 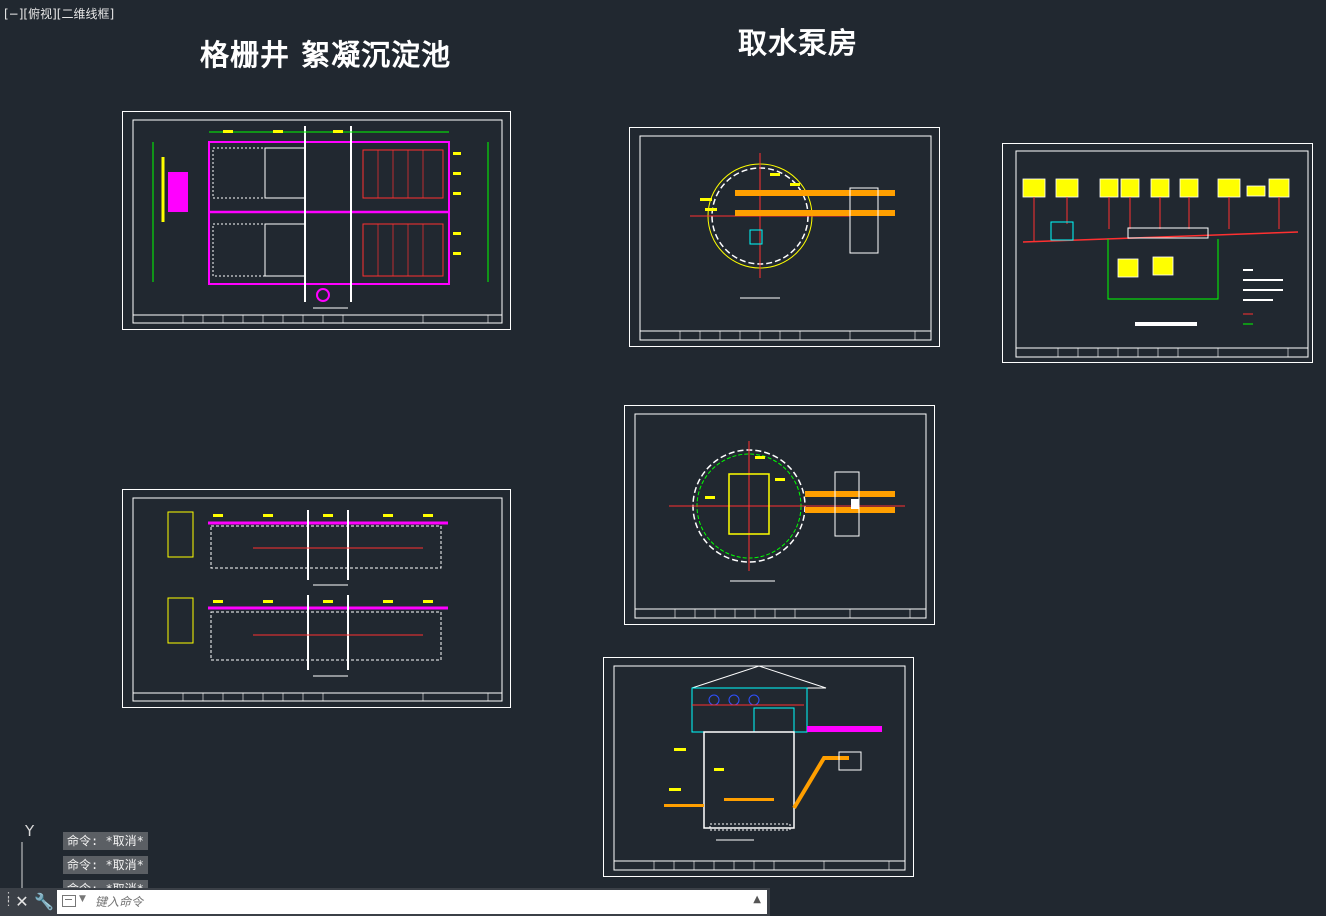 I want to click on command-recent-icon, so click(x=69, y=901).